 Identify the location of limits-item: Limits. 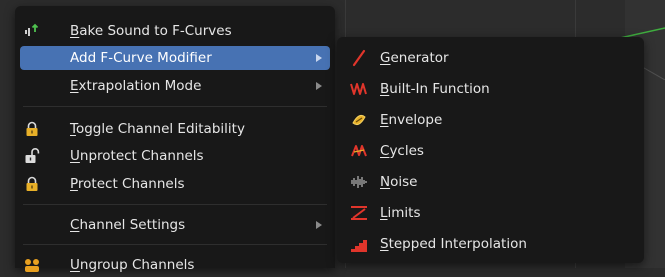
(490, 213).